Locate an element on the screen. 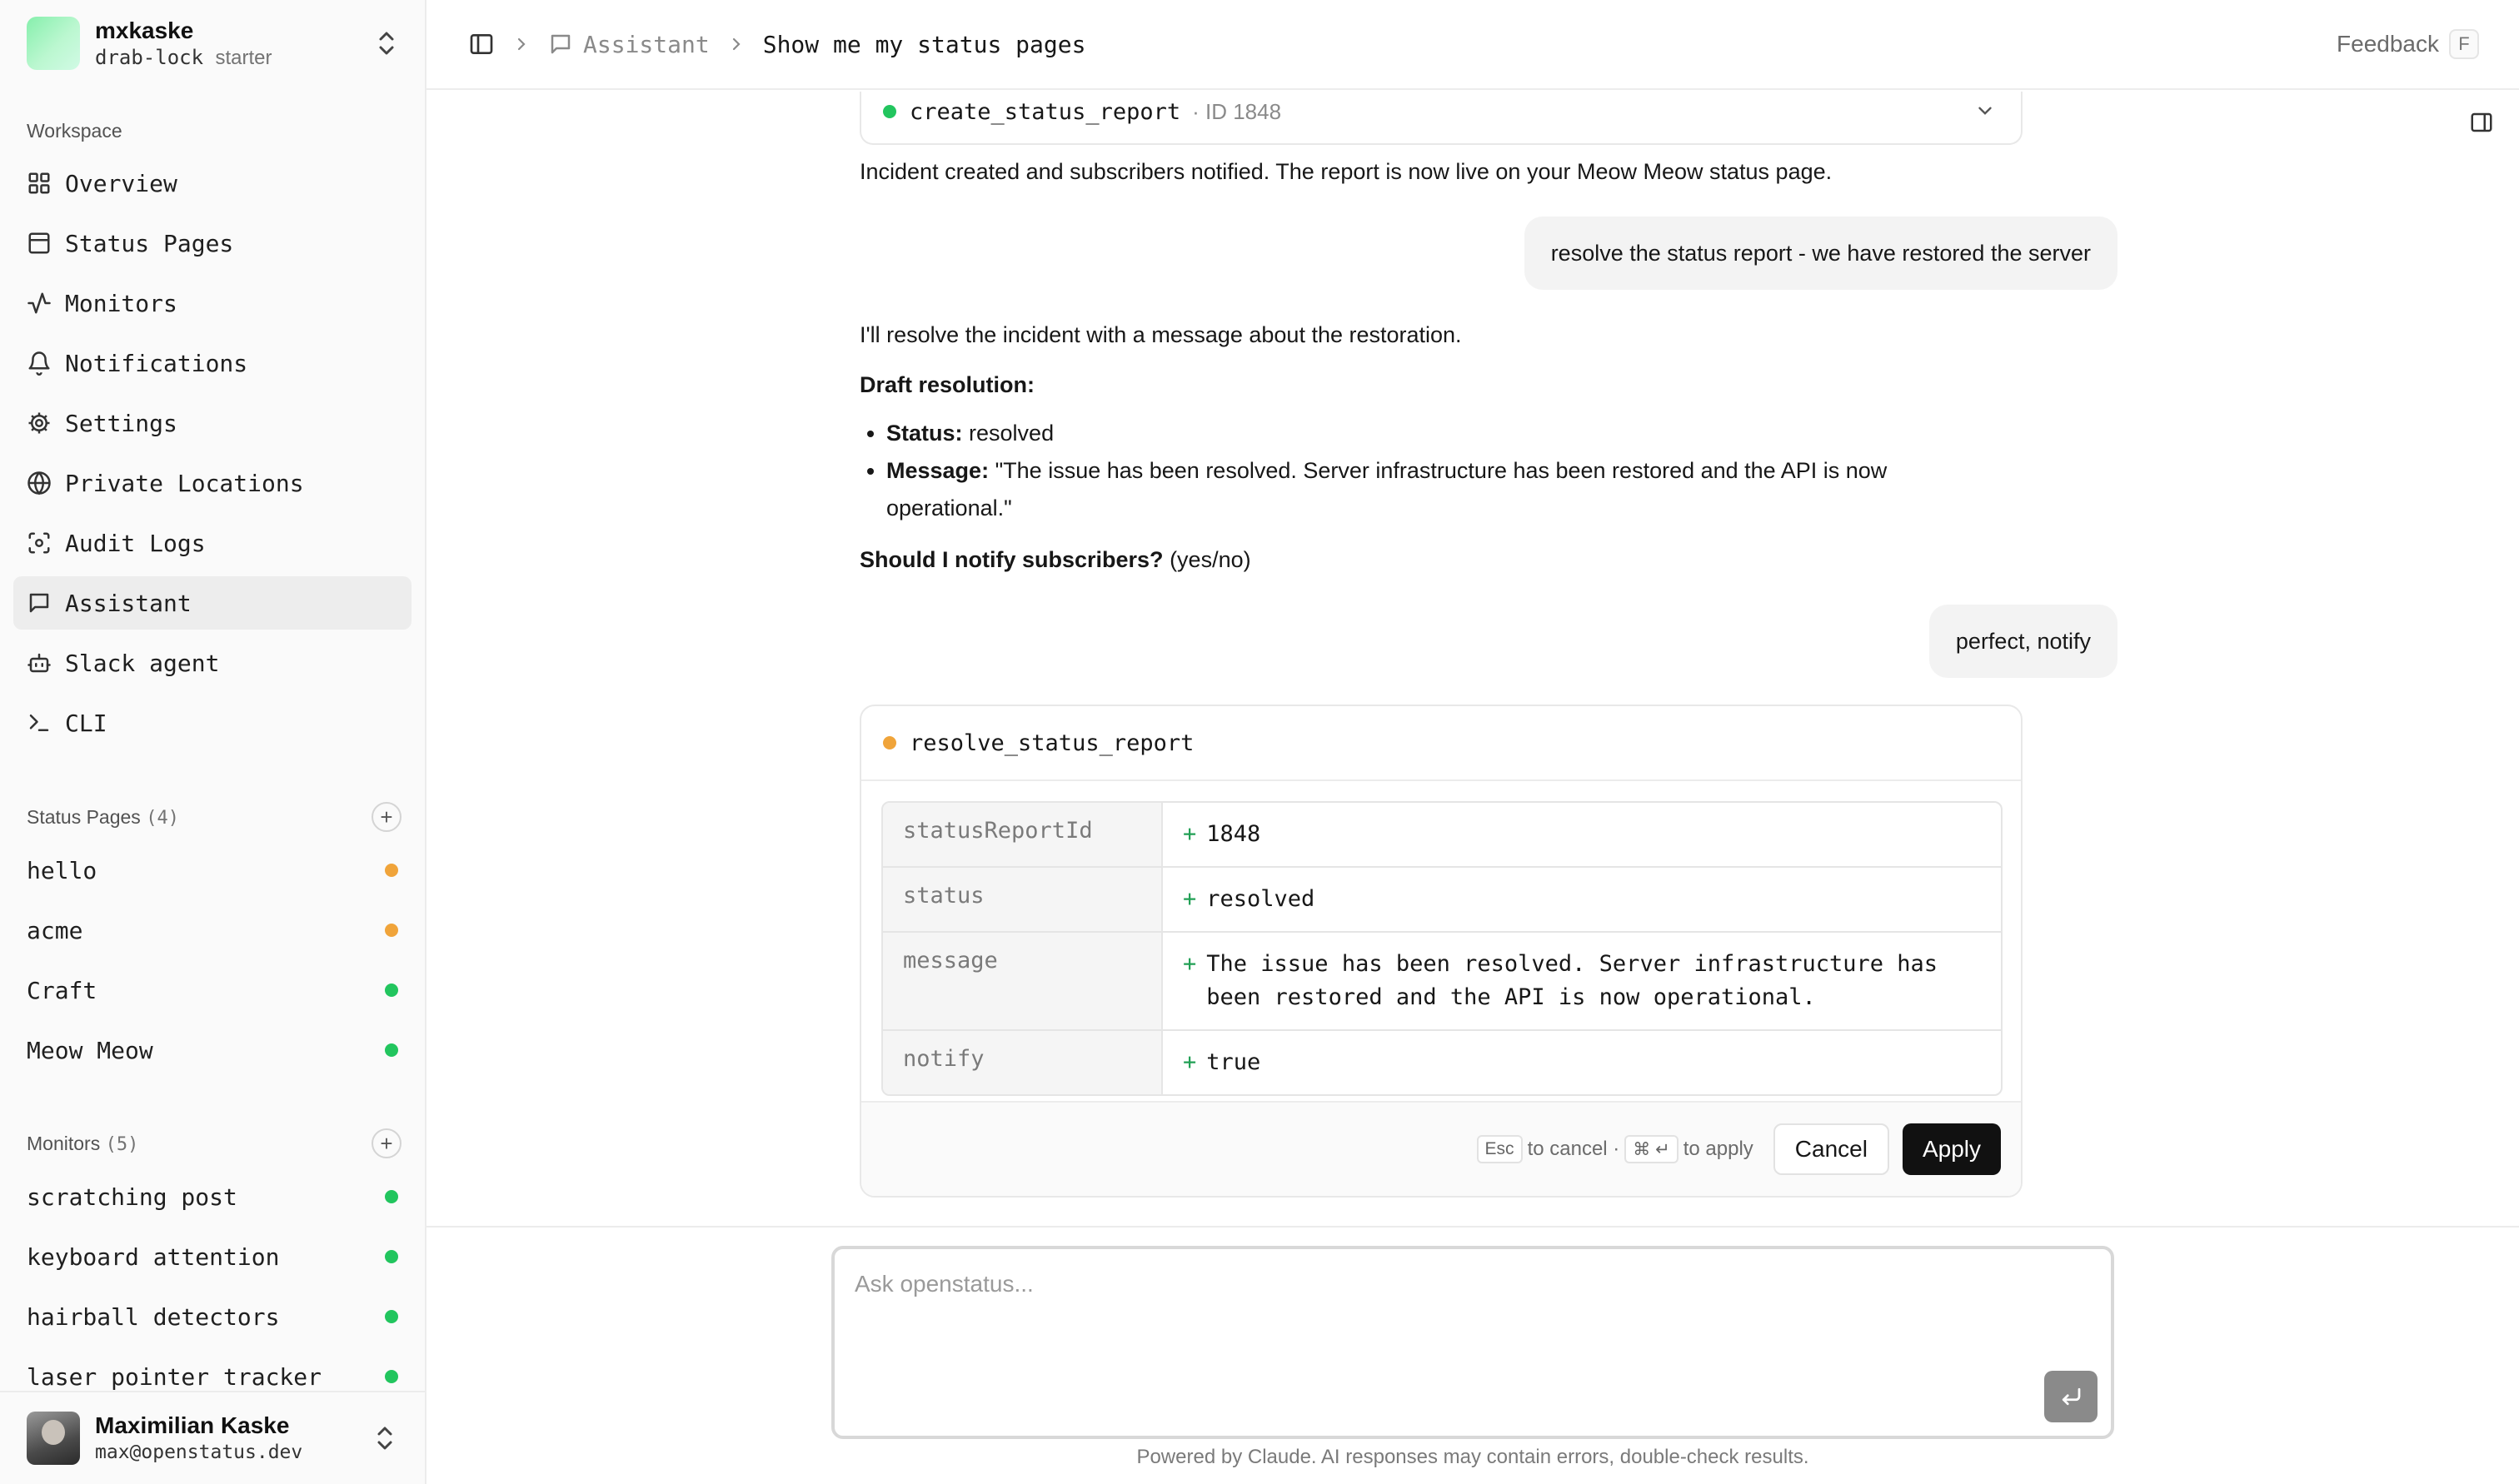  status-pages-list: hello acme Craft Meow Meow is located at coordinates (212, 963).